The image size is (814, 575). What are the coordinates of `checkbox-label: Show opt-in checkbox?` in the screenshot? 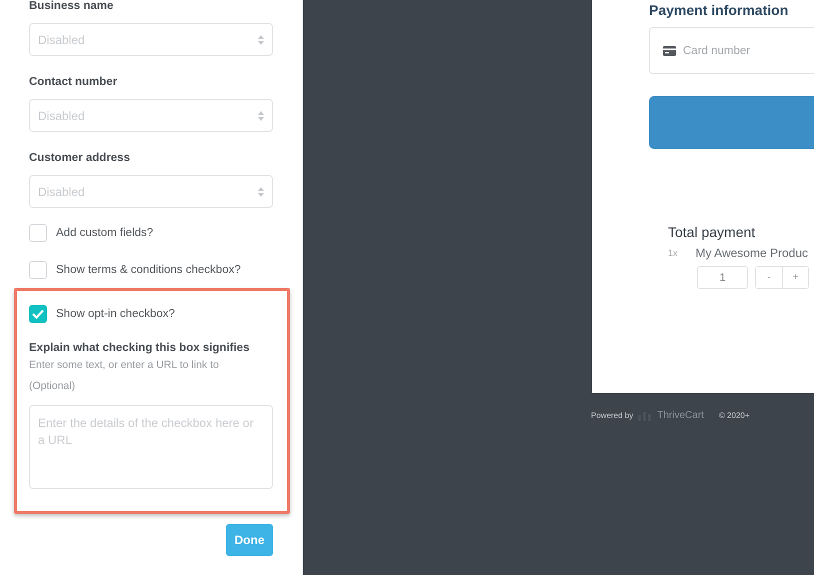 It's located at (115, 314).